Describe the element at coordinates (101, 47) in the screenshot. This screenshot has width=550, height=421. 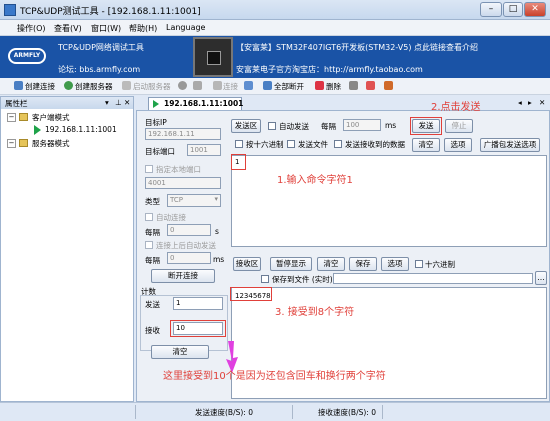
I see `banner-title: TCP&UDP网络调试工具` at that location.